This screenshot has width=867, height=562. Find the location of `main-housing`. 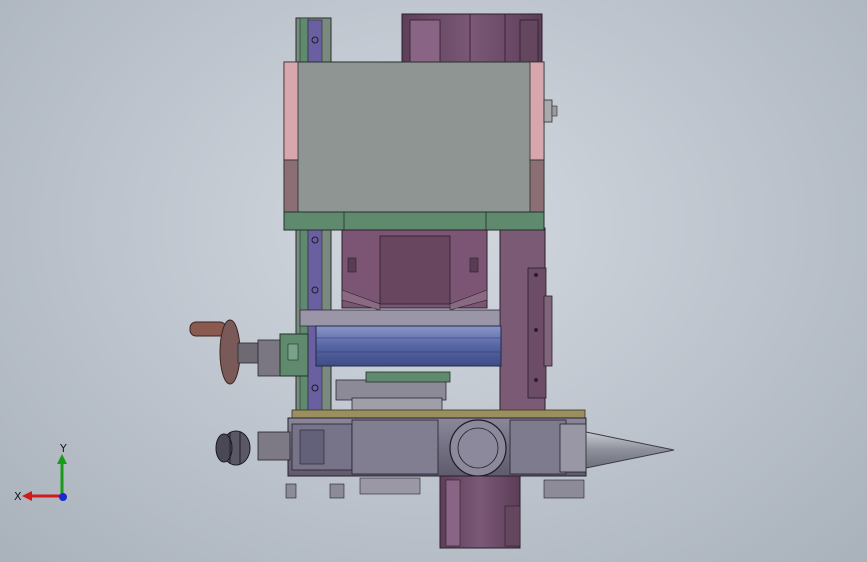

main-housing is located at coordinates (420, 138).